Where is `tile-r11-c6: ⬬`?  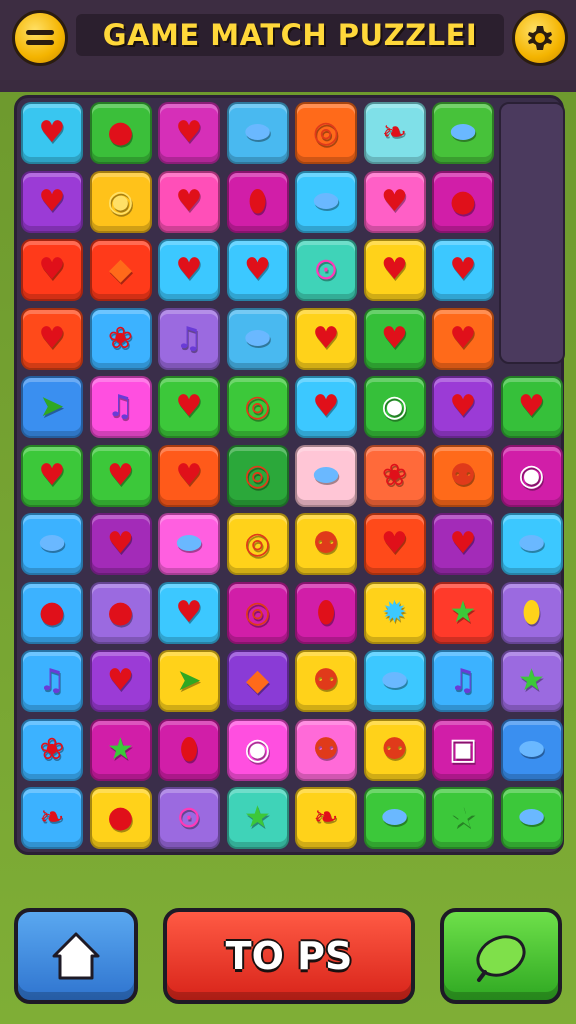
tile-r11-c6: ⬬ is located at coordinates (394, 818).